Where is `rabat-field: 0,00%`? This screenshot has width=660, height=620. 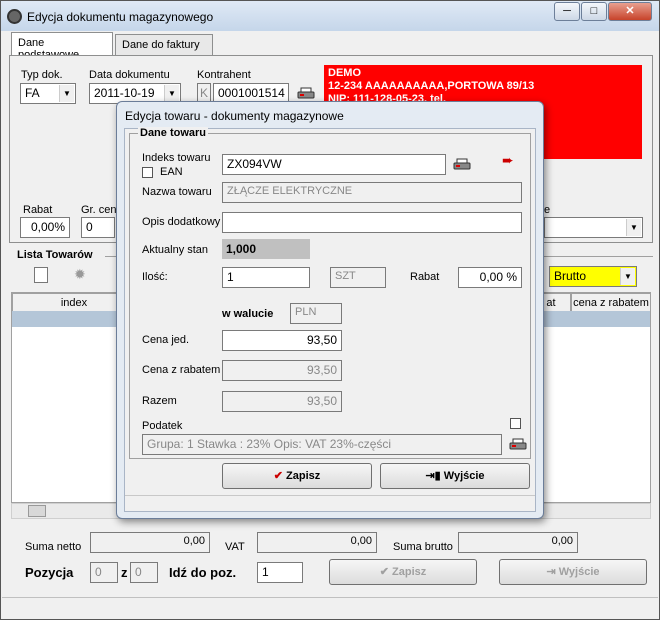 rabat-field: 0,00% is located at coordinates (45, 227).